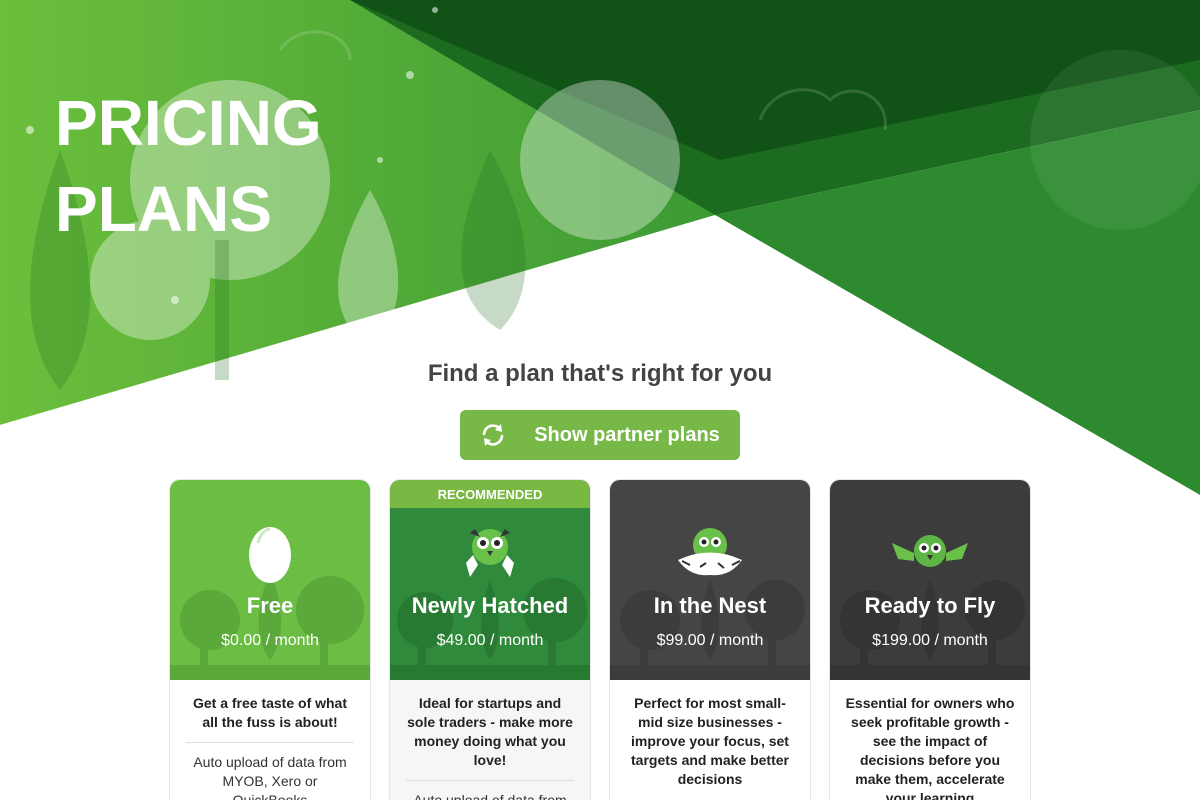  What do you see at coordinates (490, 553) in the screenshot?
I see `hatched-chick-icon` at bounding box center [490, 553].